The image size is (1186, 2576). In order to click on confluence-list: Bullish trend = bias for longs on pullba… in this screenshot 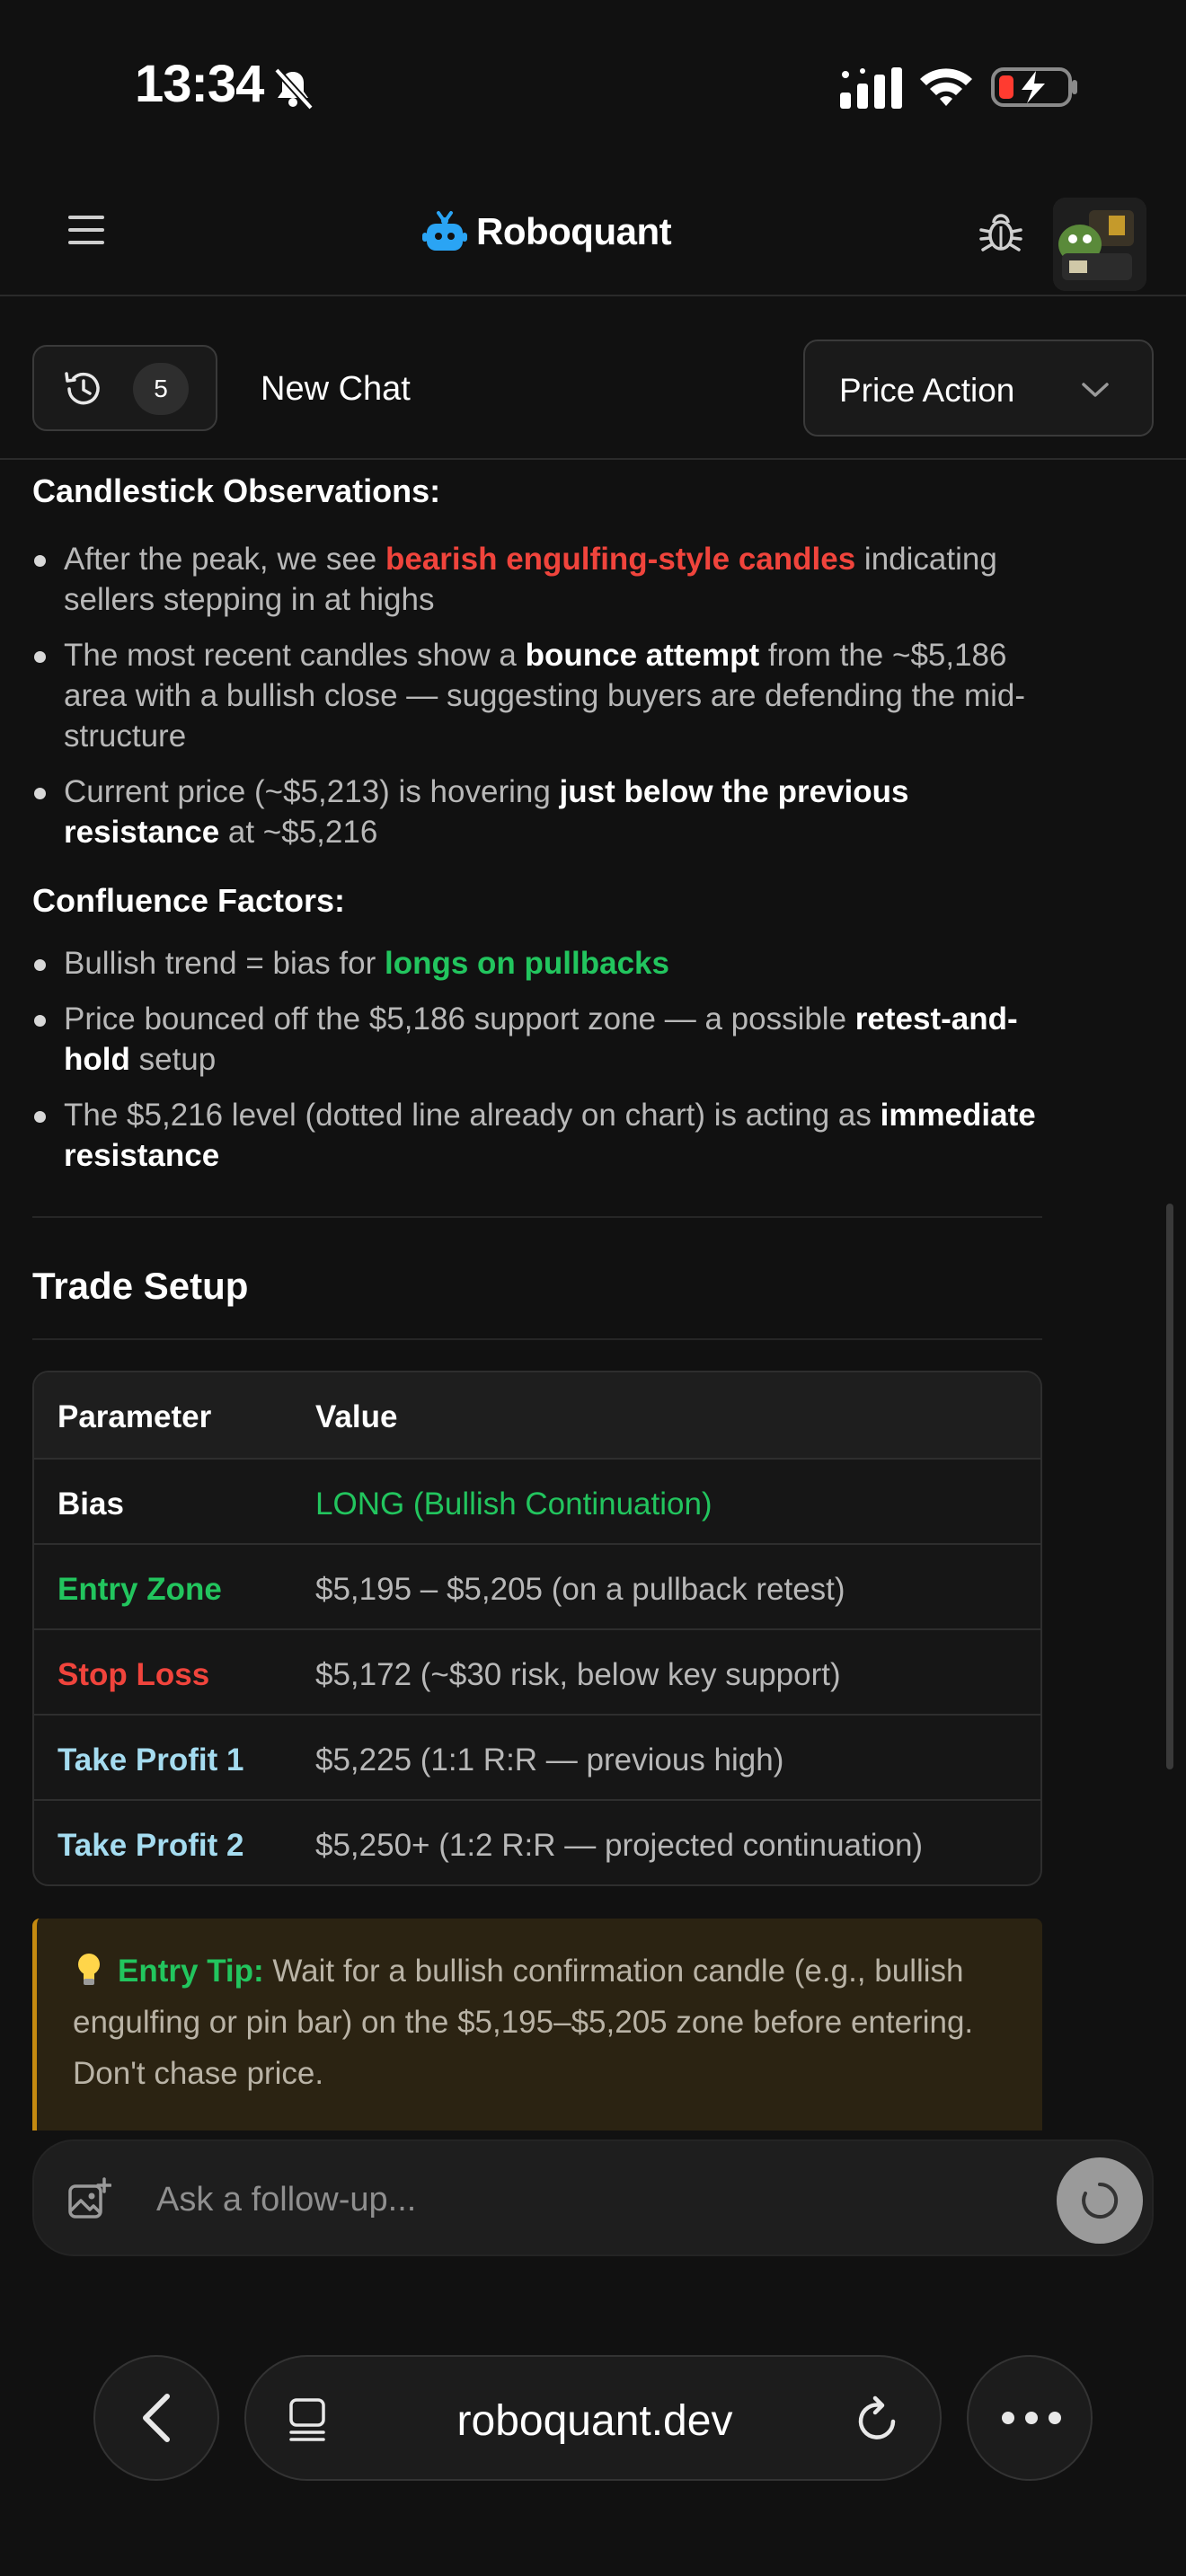, I will do `click(537, 1067)`.